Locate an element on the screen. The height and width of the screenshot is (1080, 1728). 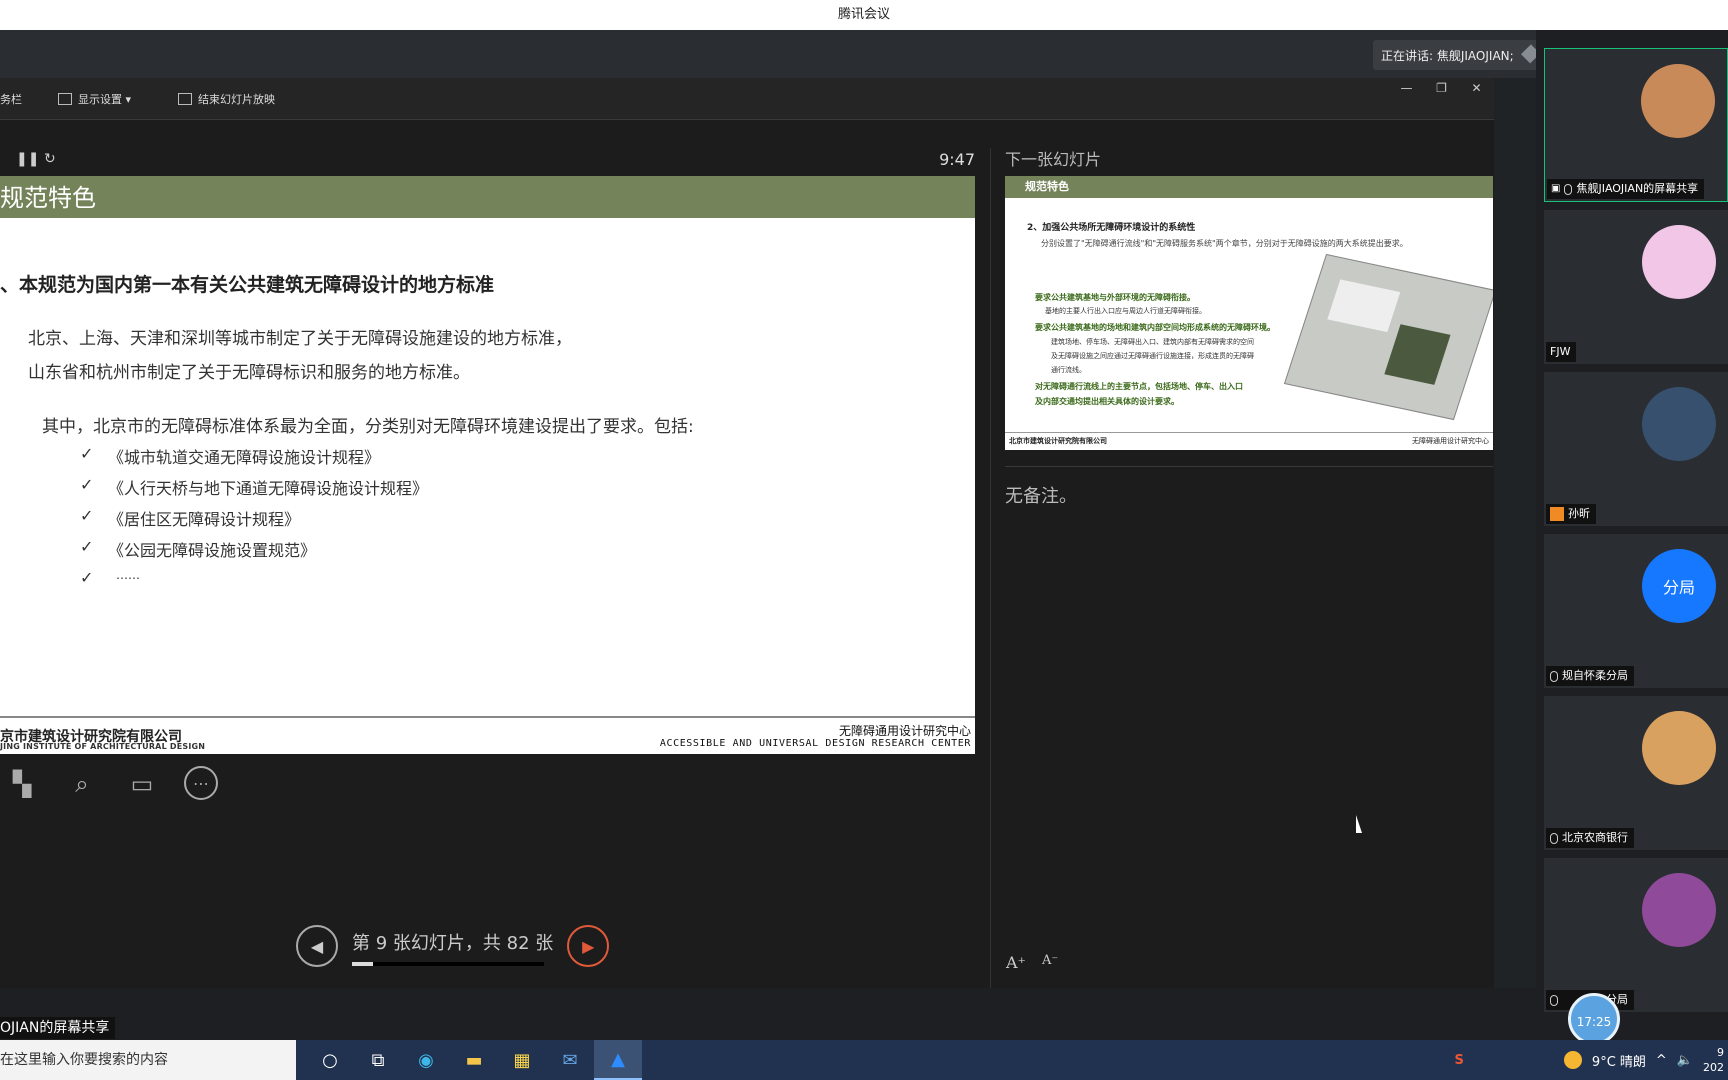
paragraph-line: 山东省和杭州市制定了关于无障碍标识和服务的地方标准。 is located at coordinates (249, 373).